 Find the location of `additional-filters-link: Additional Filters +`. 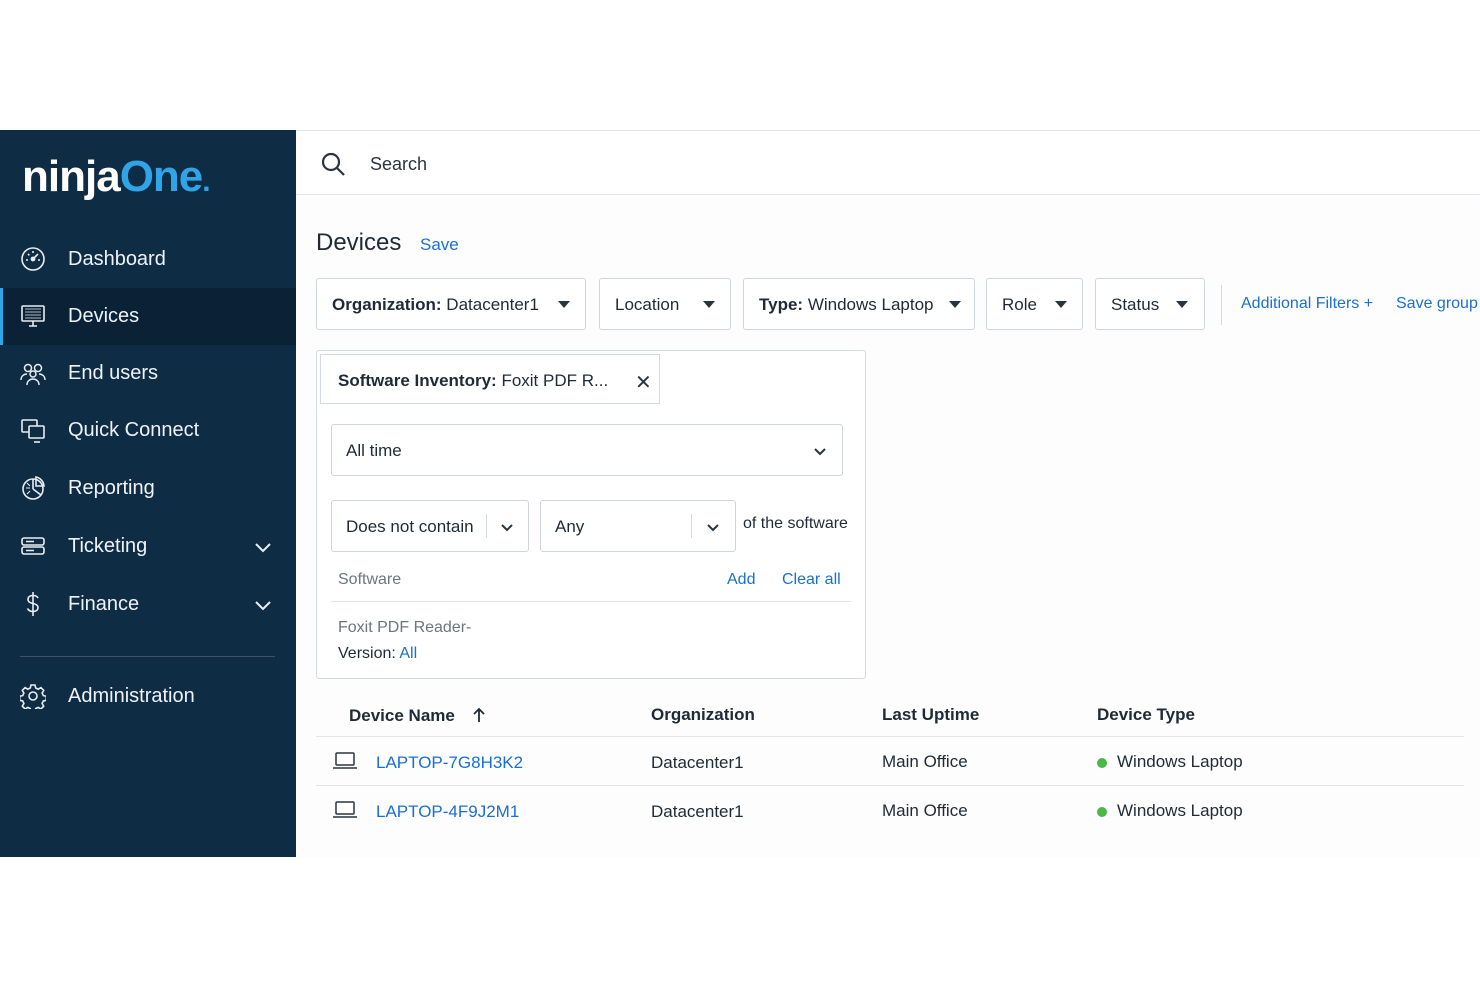

additional-filters-link: Additional Filters + is located at coordinates (1307, 304).